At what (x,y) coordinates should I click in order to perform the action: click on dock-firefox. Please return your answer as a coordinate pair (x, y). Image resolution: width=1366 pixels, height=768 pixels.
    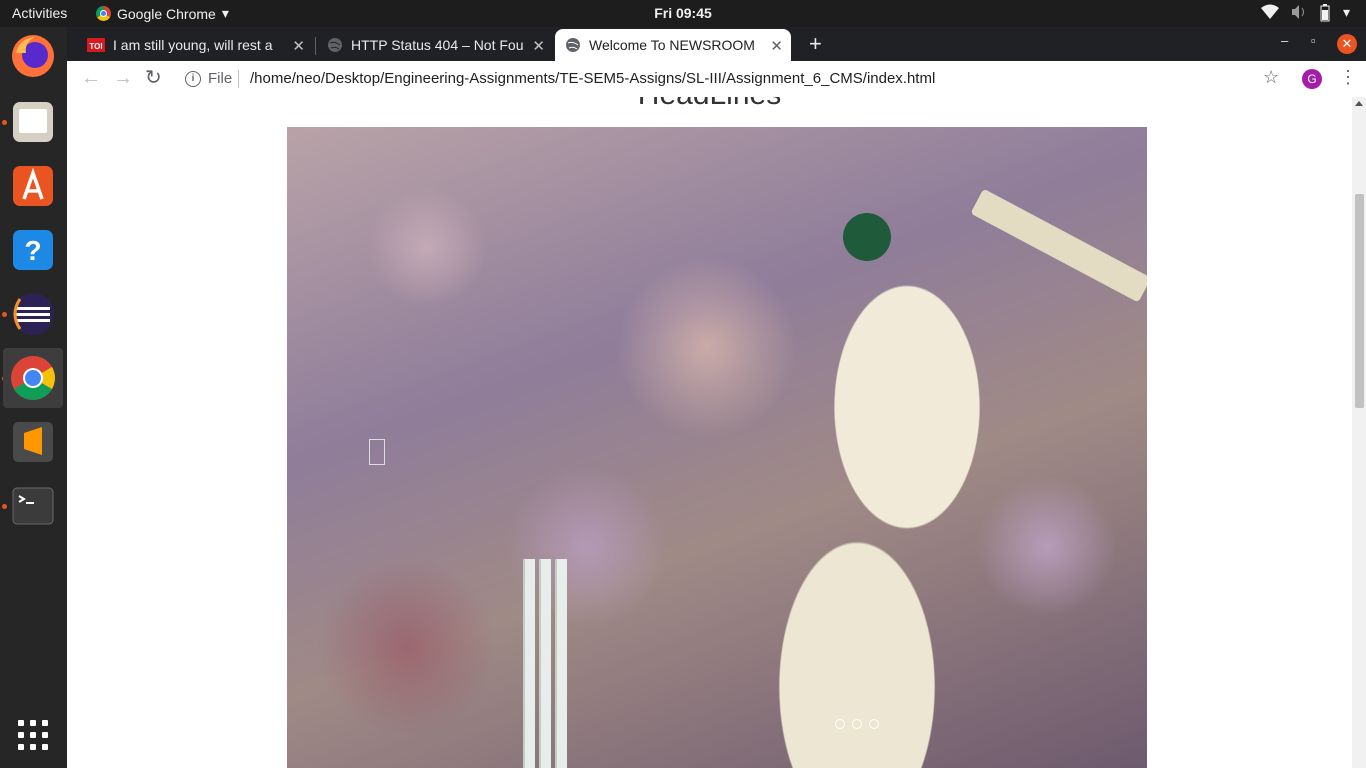
    Looking at the image, I should click on (33, 56).